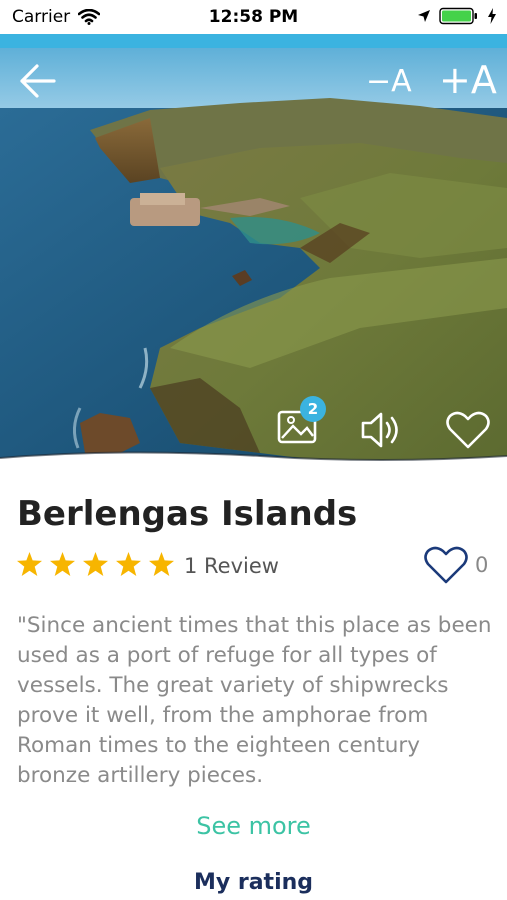 Image resolution: width=507 pixels, height=900 pixels. I want to click on back-button, so click(38, 83).